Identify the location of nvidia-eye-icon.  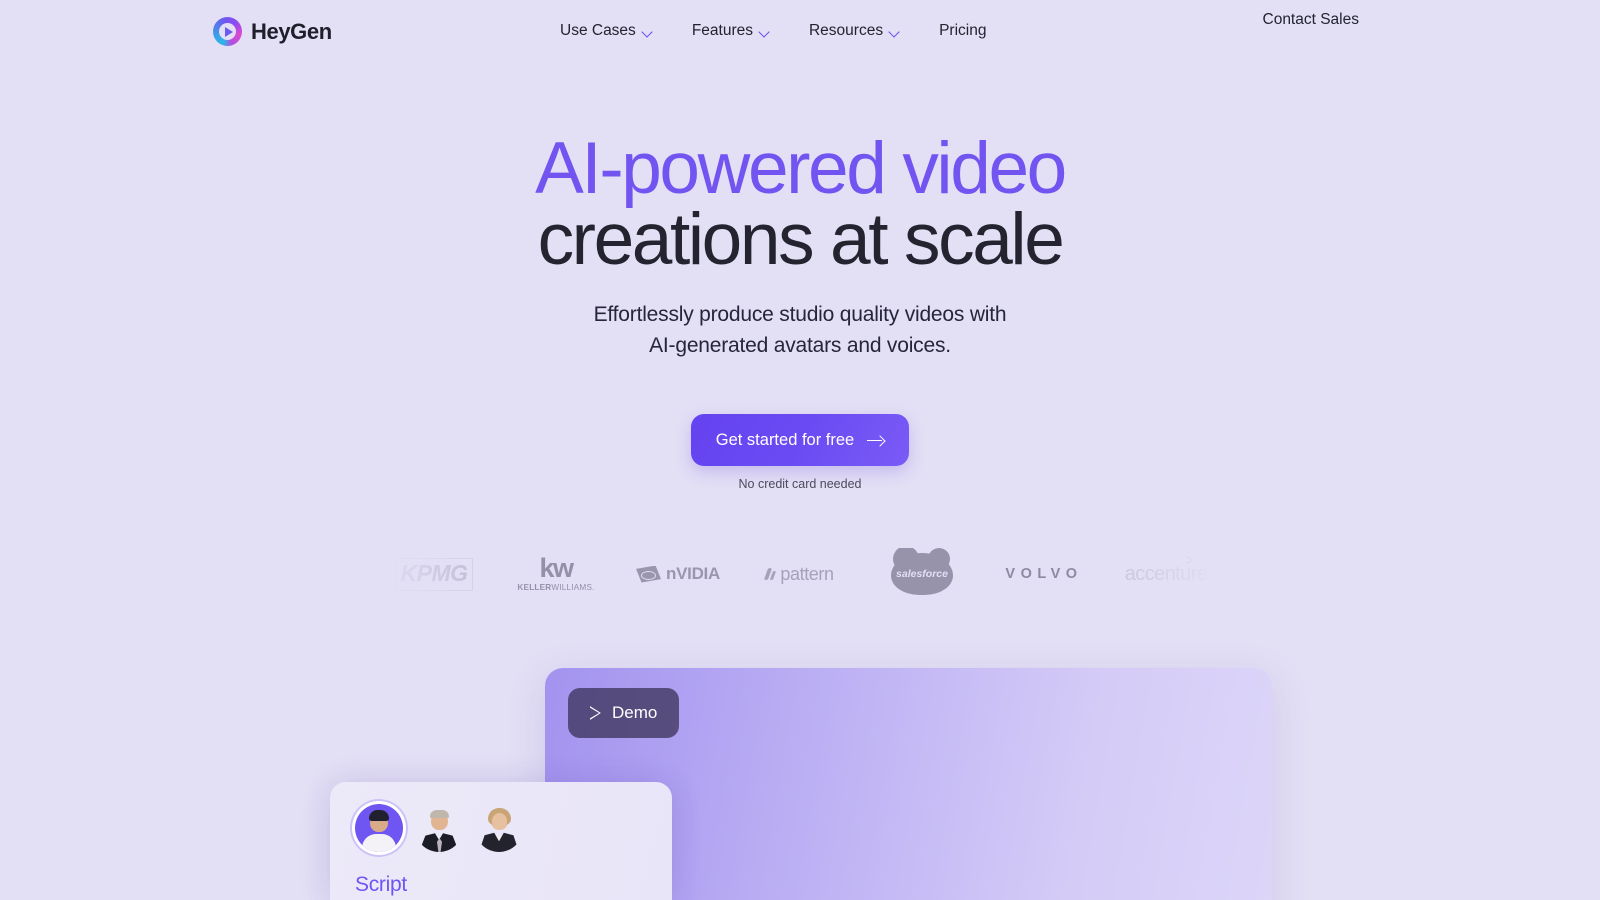
(649, 574).